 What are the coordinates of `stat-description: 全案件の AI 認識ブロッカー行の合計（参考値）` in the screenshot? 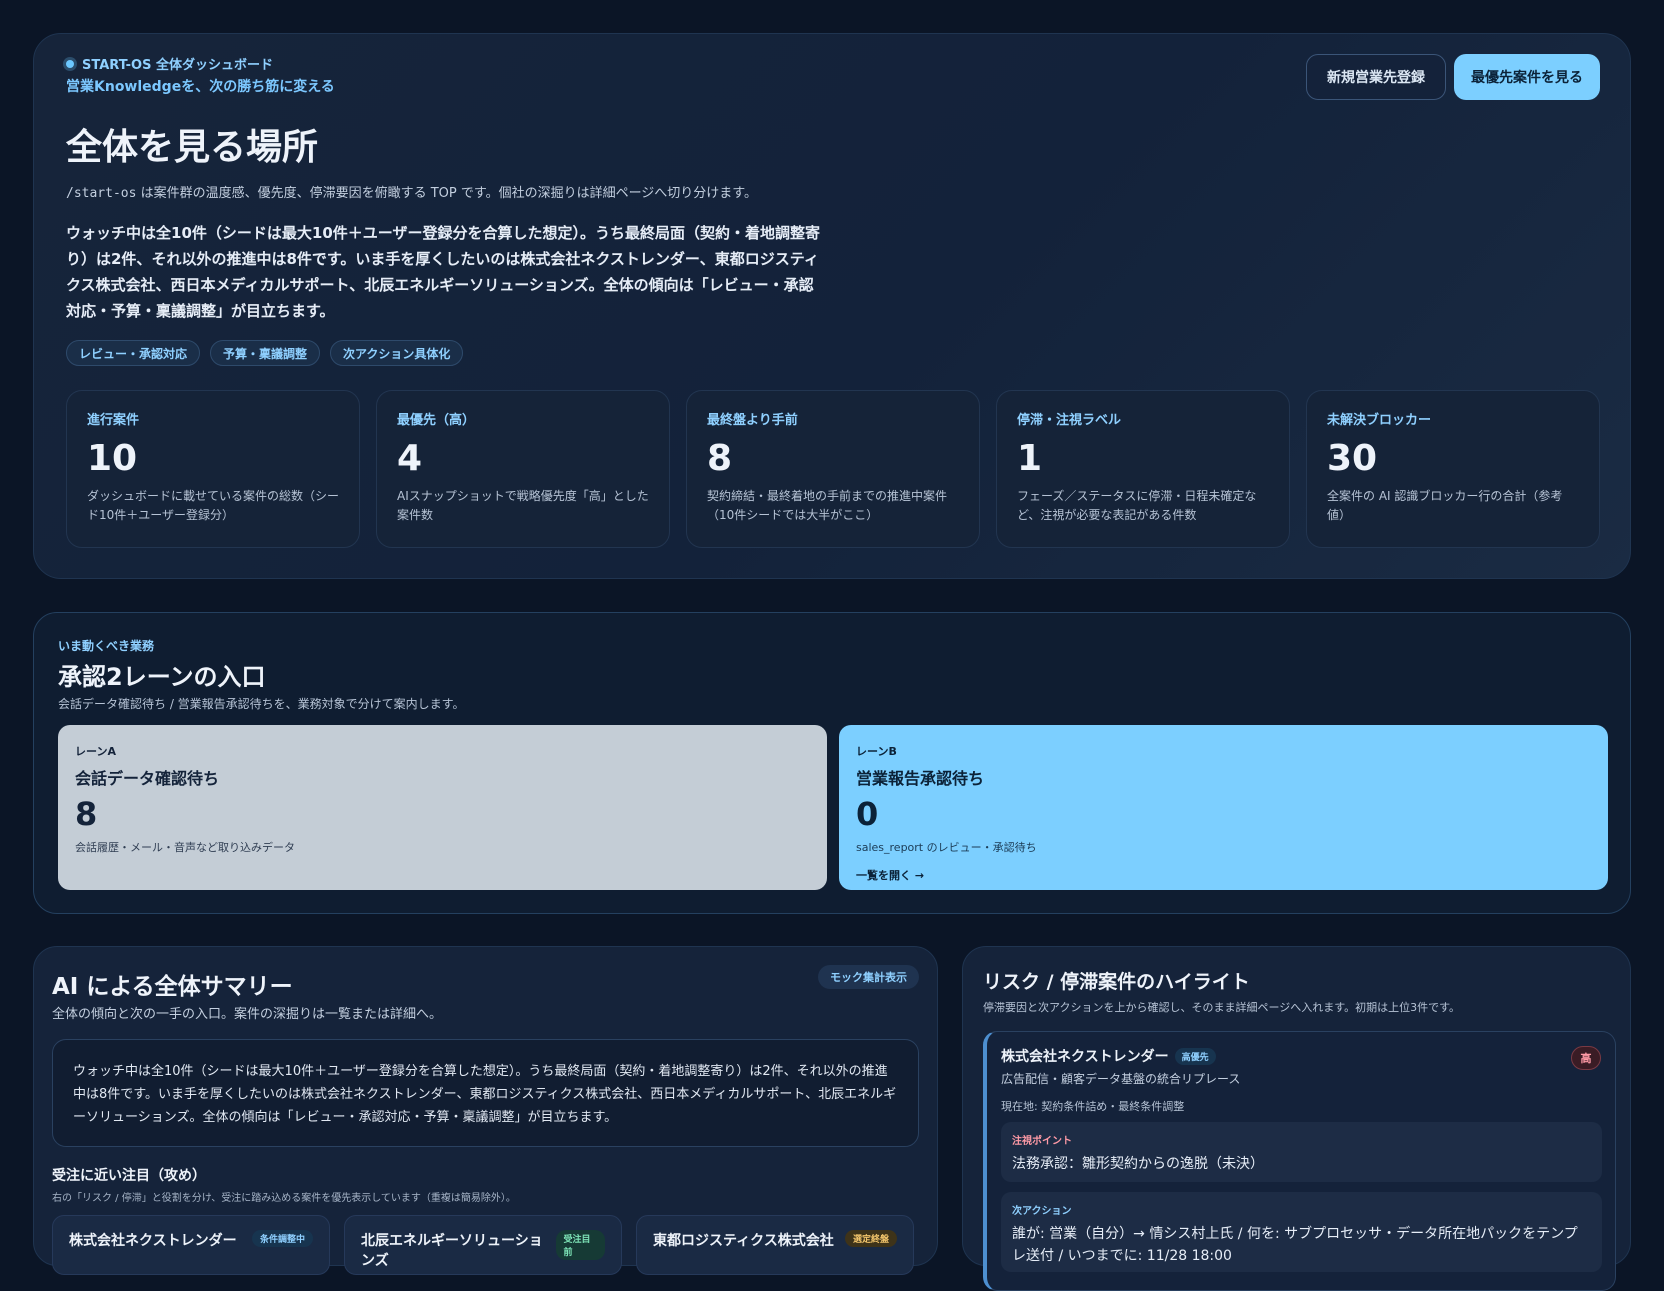 It's located at (1445, 505).